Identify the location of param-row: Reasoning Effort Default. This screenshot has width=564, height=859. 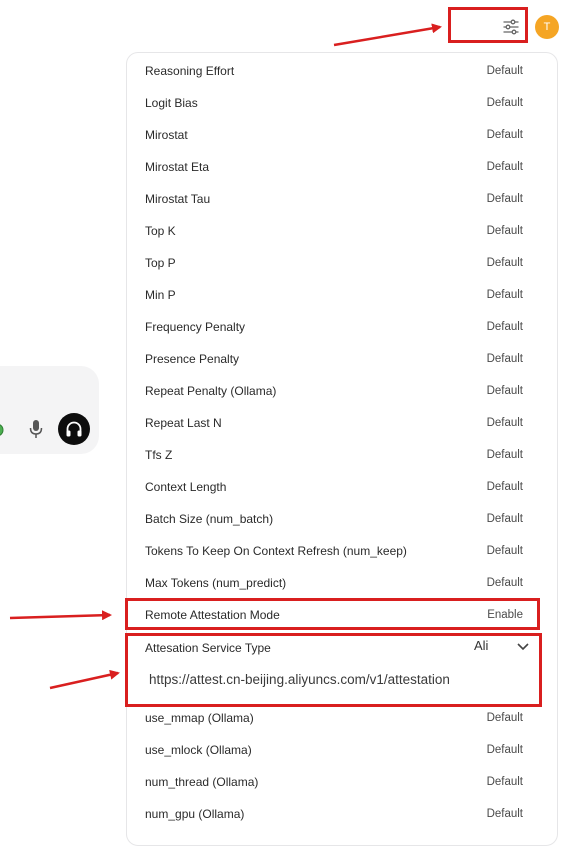
(334, 71).